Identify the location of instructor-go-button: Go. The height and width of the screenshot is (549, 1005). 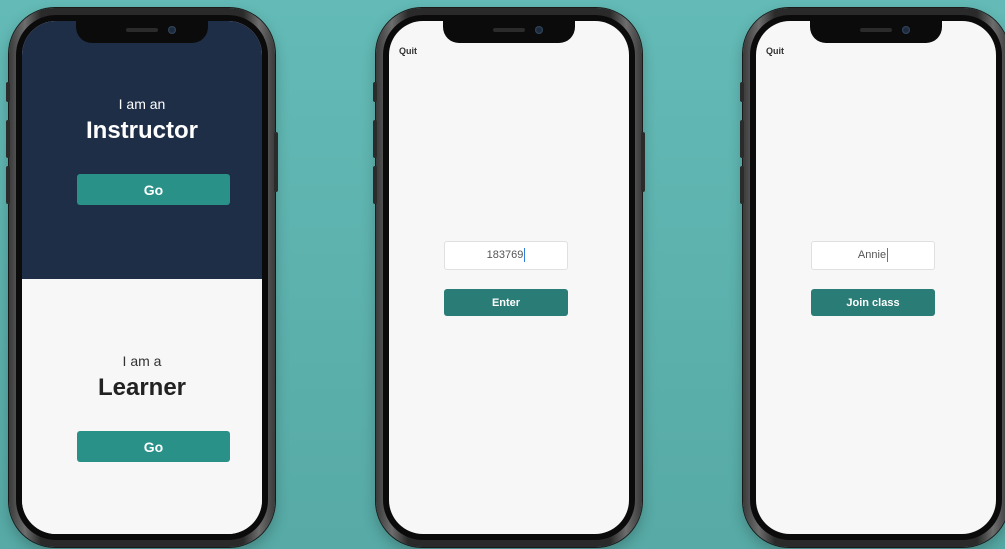
(153, 189).